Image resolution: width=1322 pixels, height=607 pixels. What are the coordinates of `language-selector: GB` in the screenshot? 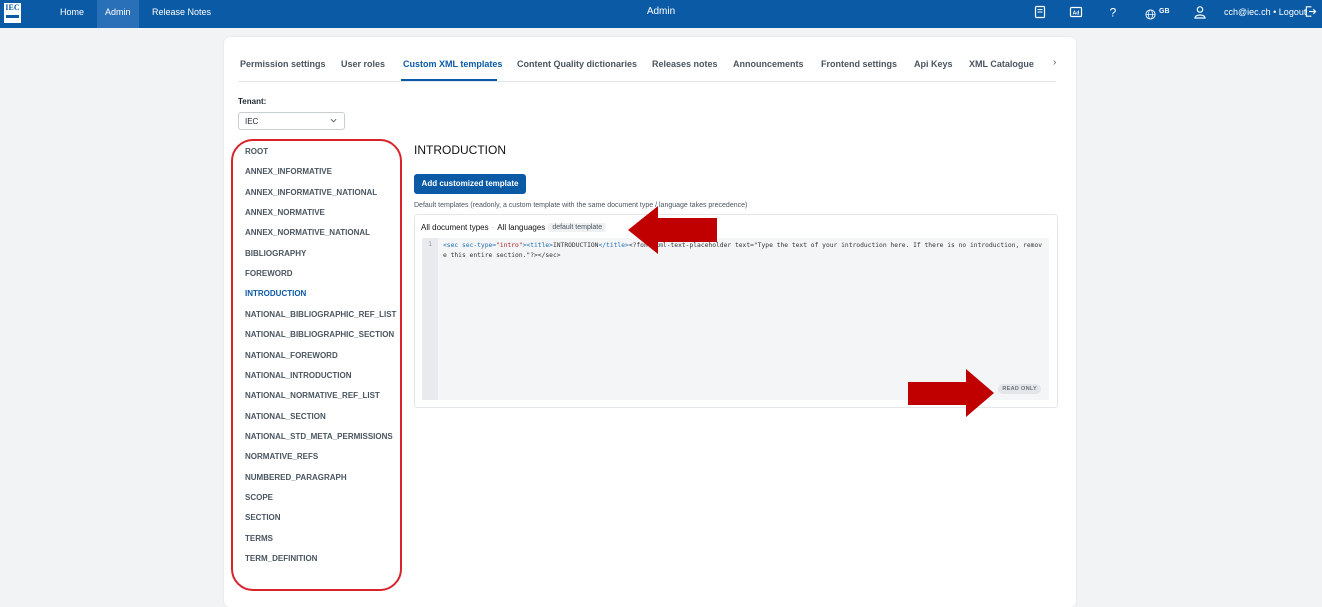 It's located at (1157, 12).